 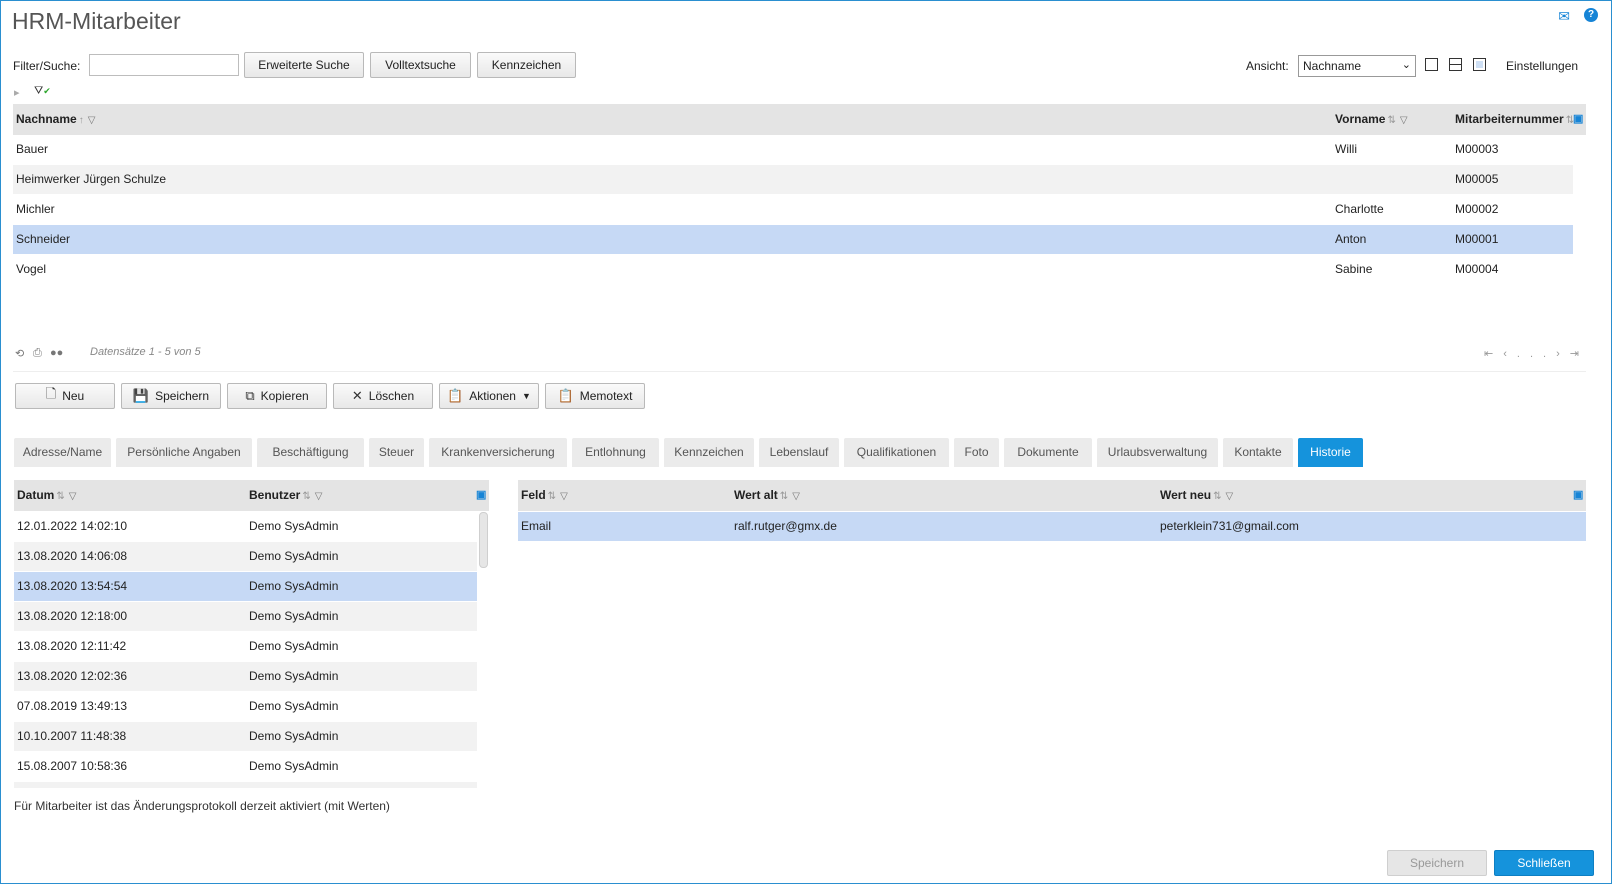 I want to click on fulltext-search-button: Volltextsuche, so click(x=420, y=65).